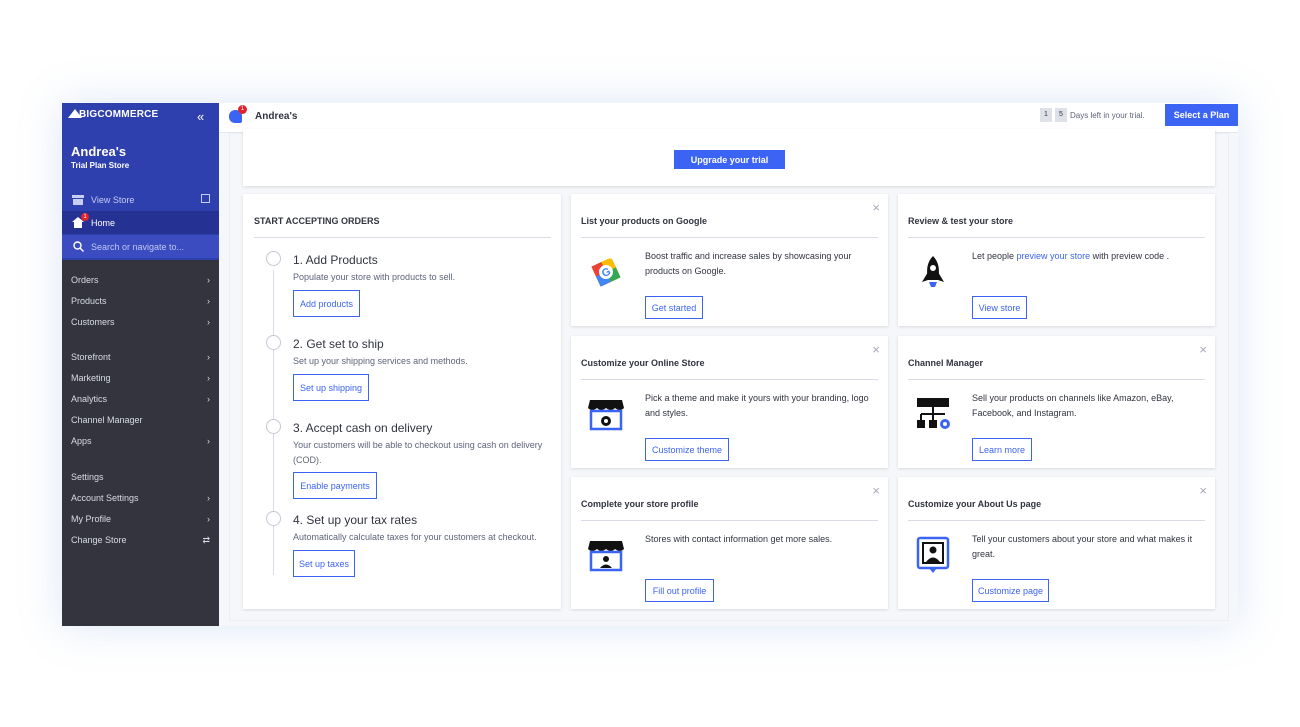 This screenshot has width=1300, height=727. What do you see at coordinates (933, 555) in the screenshot?
I see `person-card-icon` at bounding box center [933, 555].